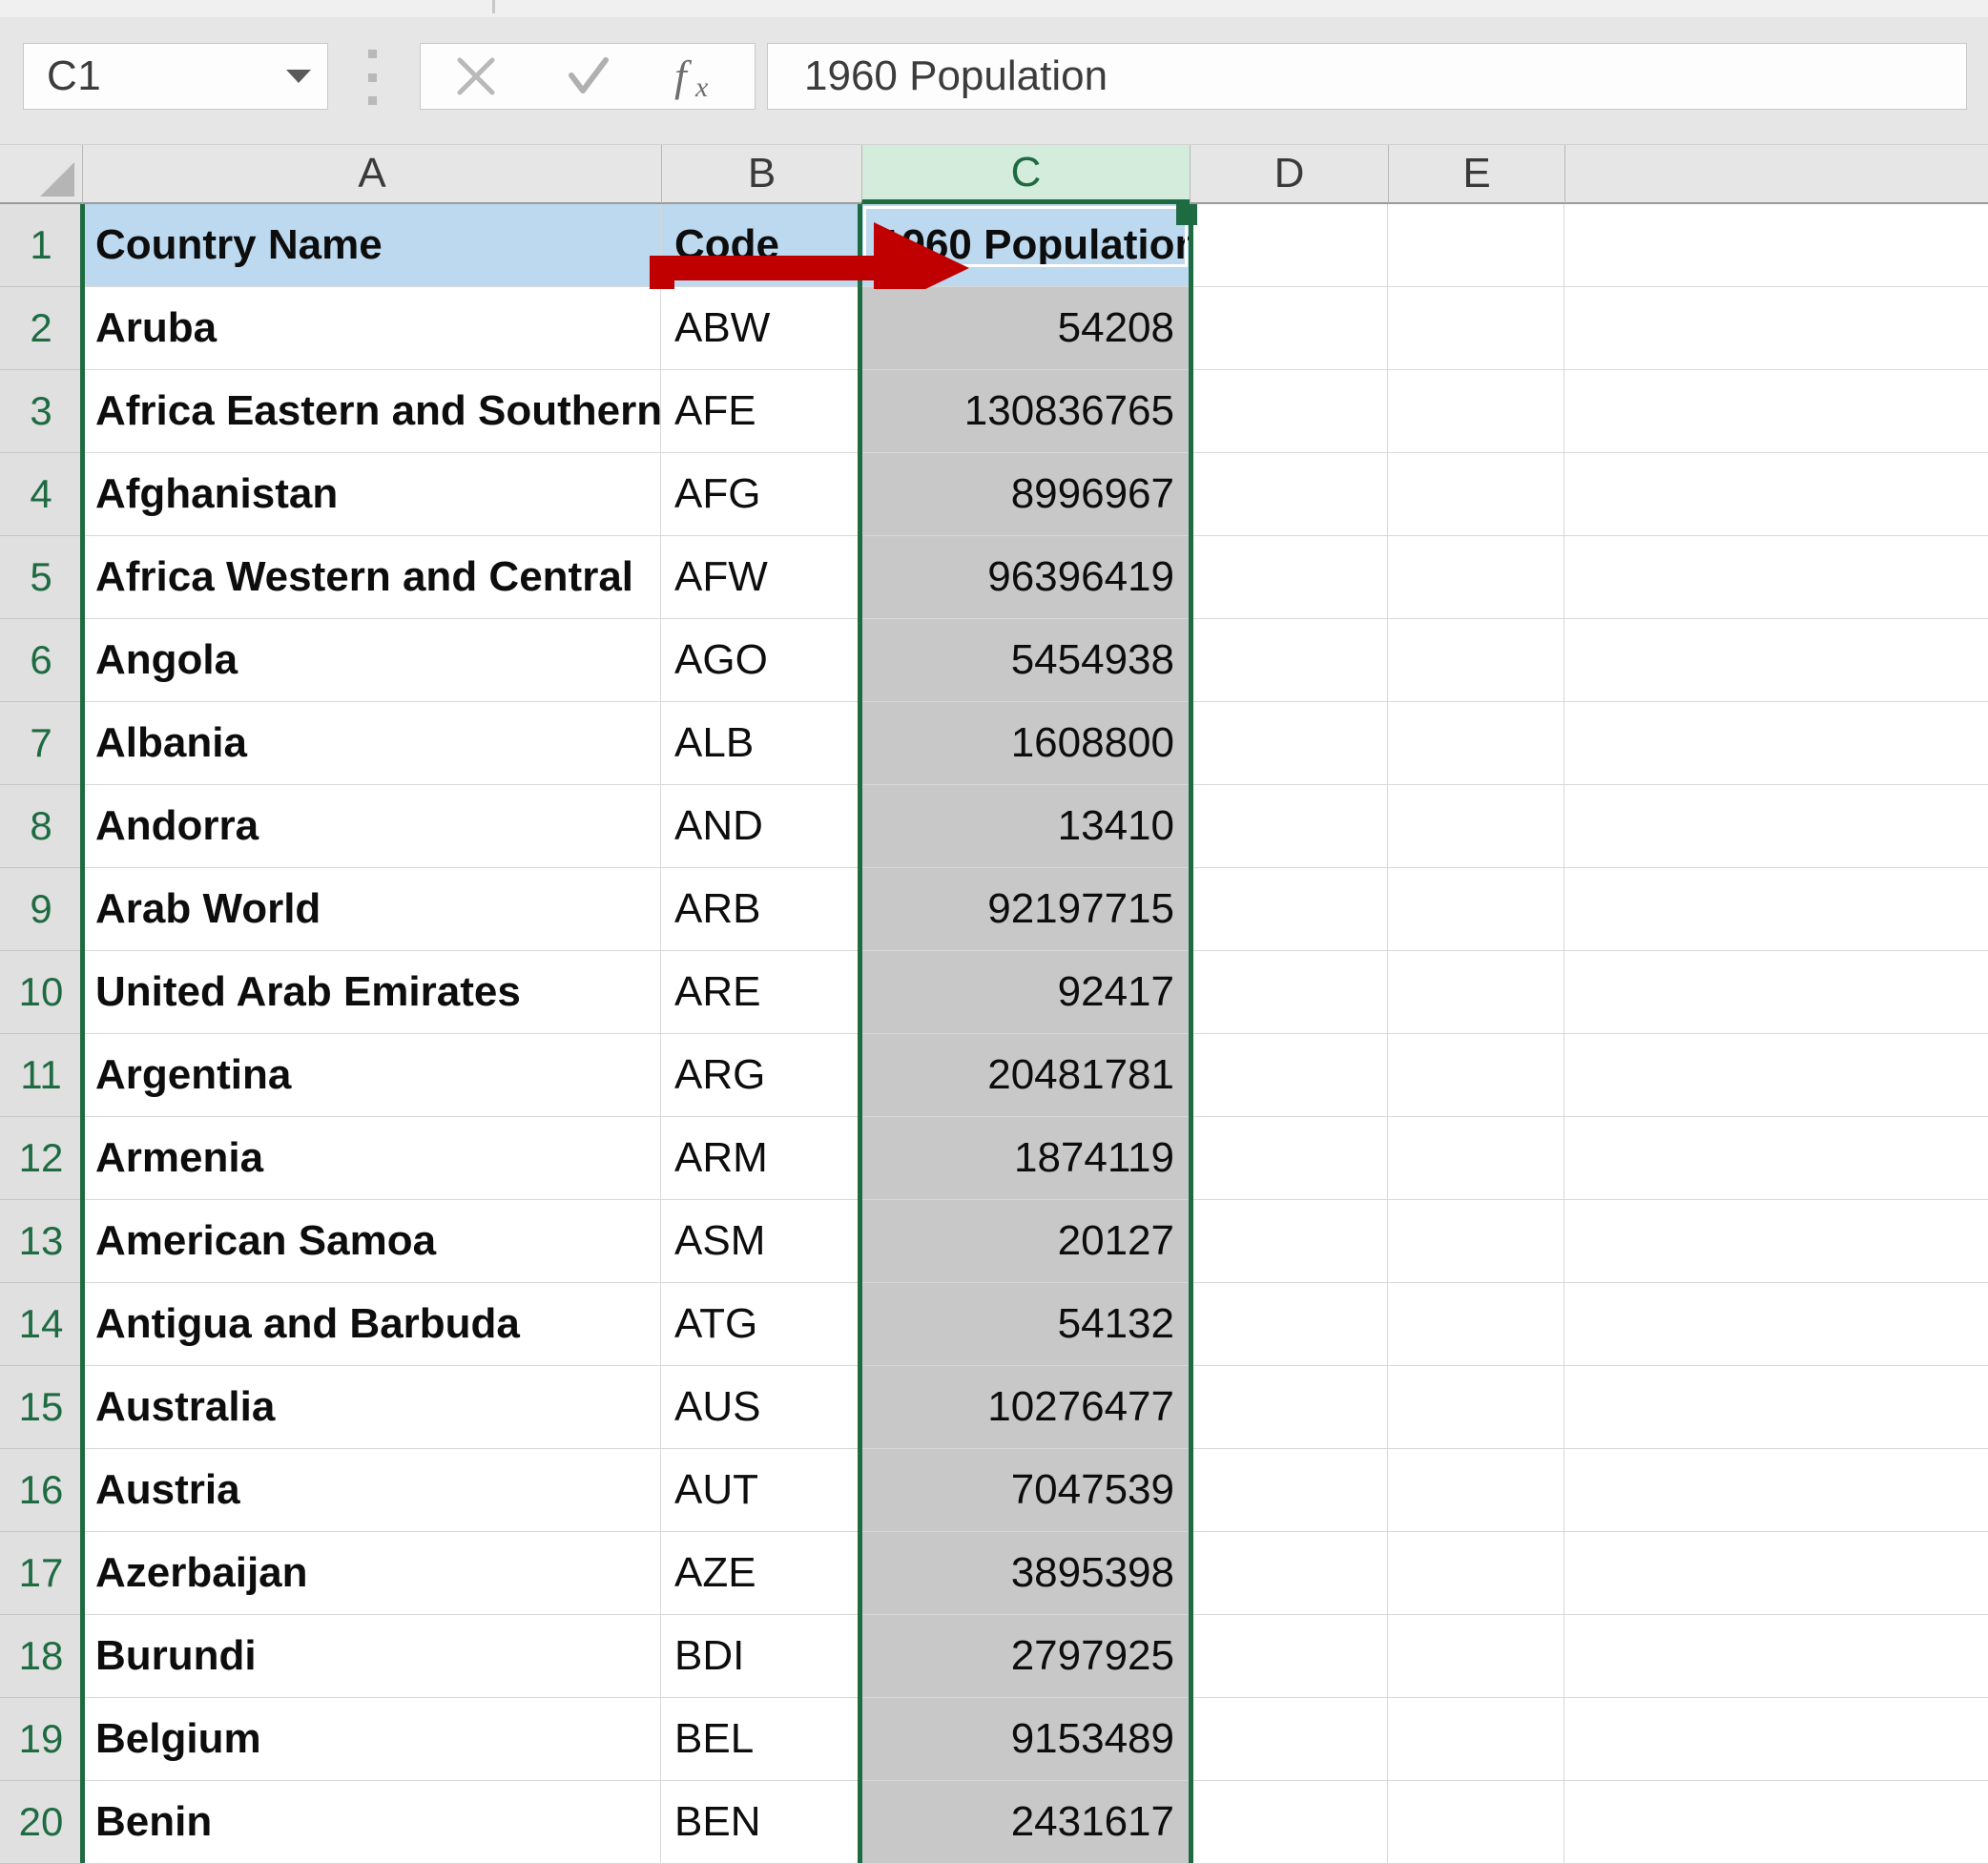 This screenshot has width=1988, height=1864. What do you see at coordinates (761, 494) in the screenshot?
I see `cell-b4: AFG` at bounding box center [761, 494].